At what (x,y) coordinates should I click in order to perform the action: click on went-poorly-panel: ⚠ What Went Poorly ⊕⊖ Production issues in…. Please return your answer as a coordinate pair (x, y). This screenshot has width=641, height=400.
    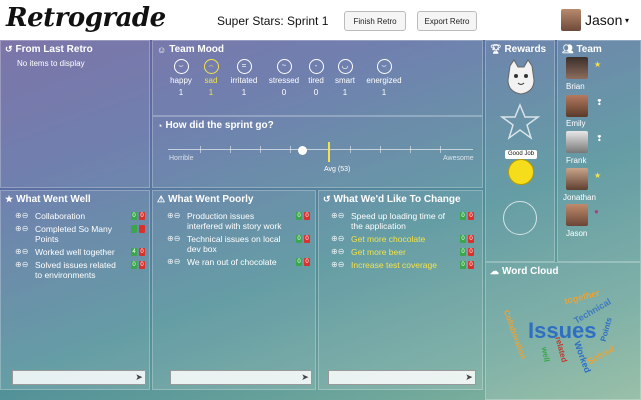
    Looking at the image, I should click on (234, 290).